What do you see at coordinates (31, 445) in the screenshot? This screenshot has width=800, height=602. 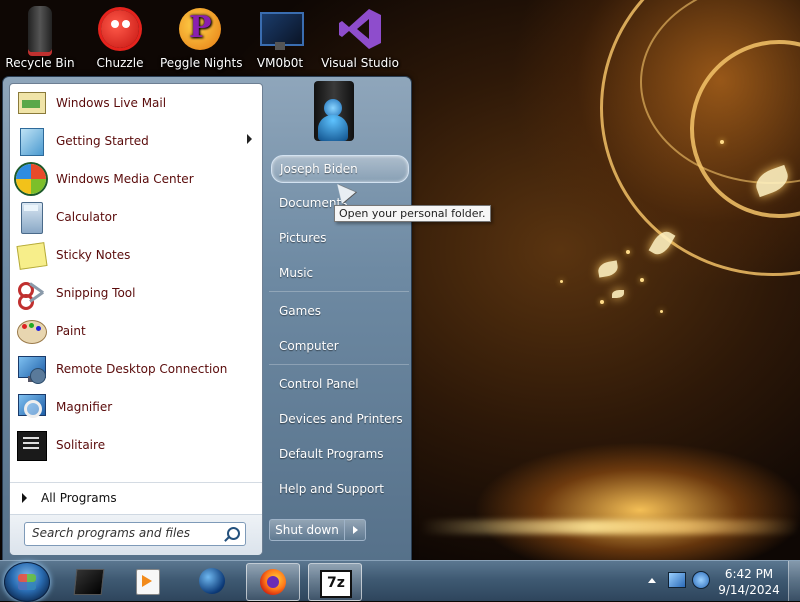 I see `solitaire-icon` at bounding box center [31, 445].